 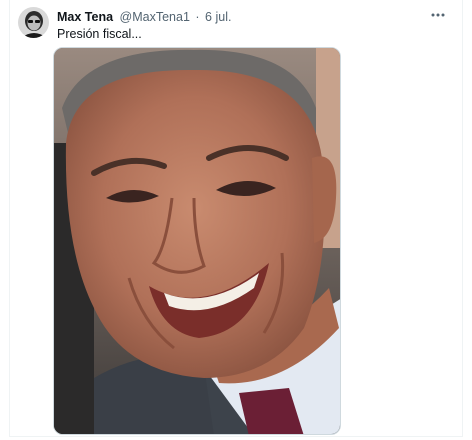 I want to click on avatar-image, so click(x=33, y=22).